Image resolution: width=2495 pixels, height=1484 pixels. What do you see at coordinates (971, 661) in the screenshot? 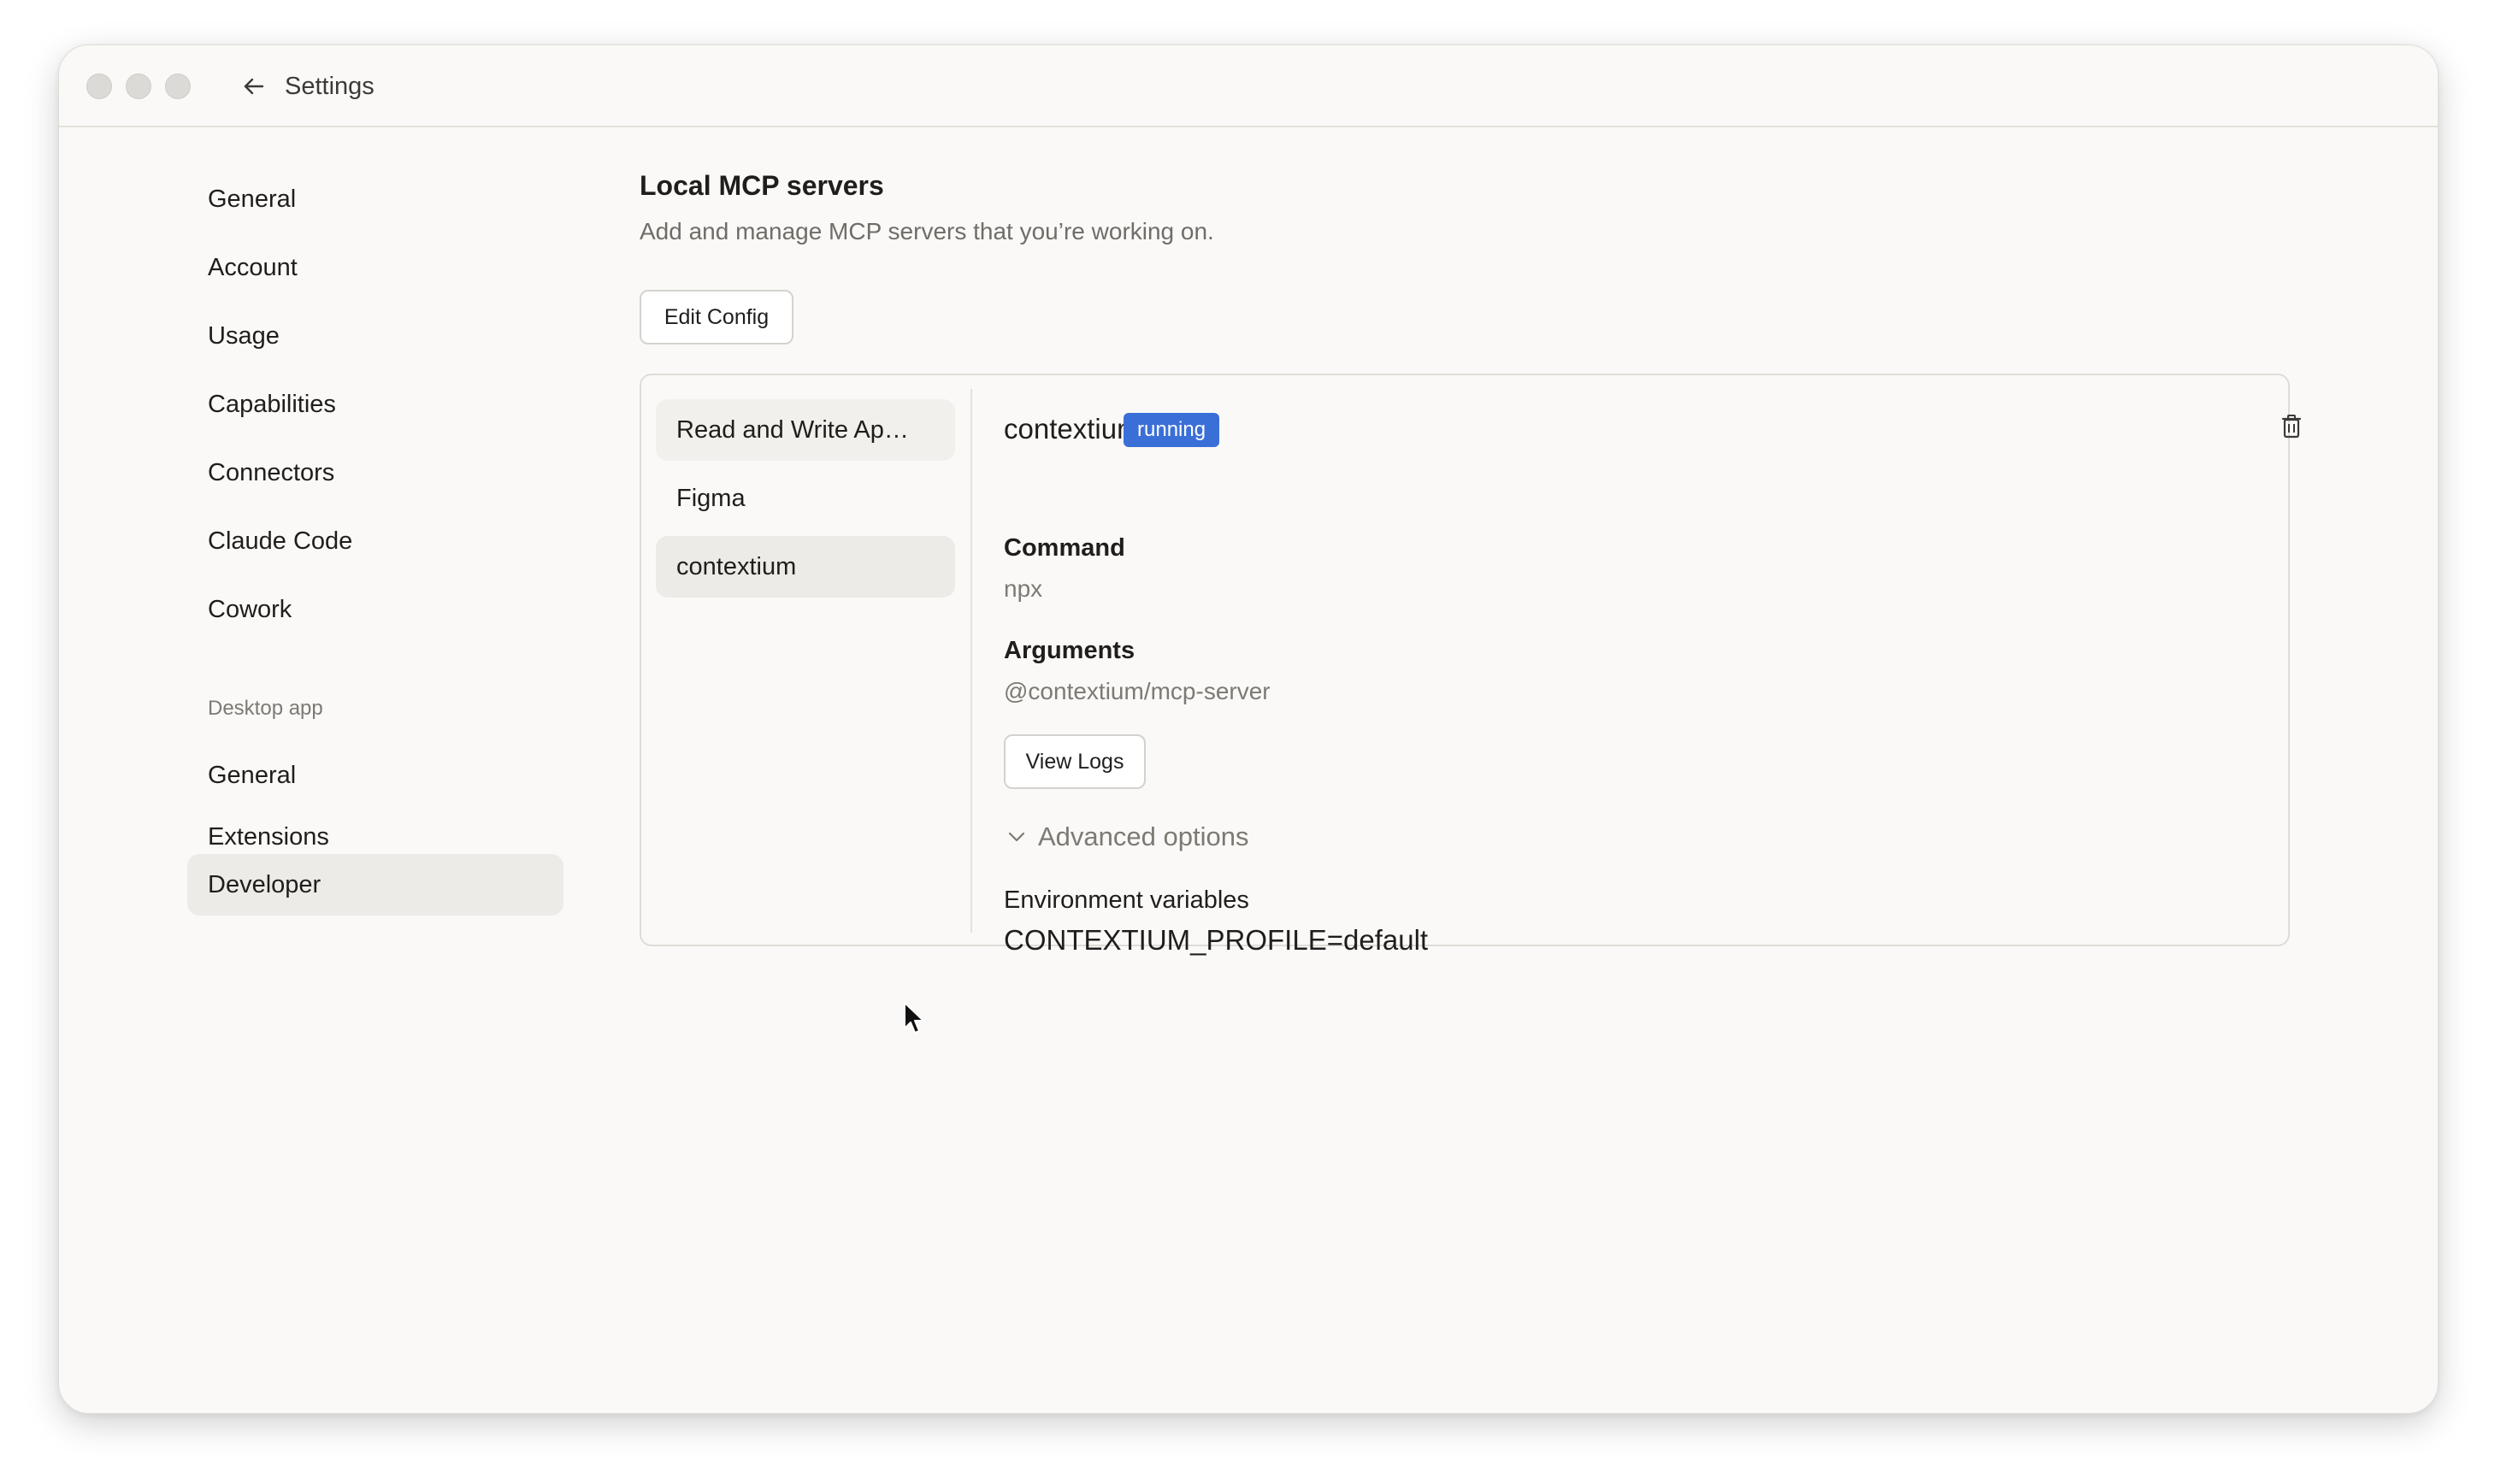
I see `panel-divider` at bounding box center [971, 661].